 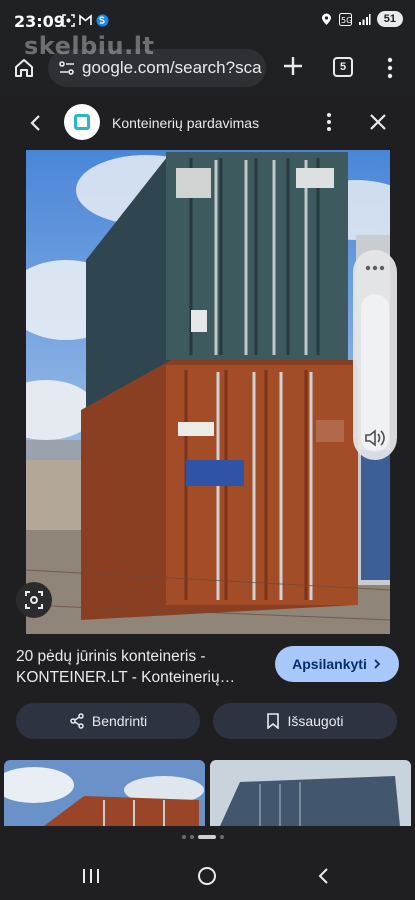 What do you see at coordinates (207, 837) in the screenshot?
I see `page-dot-active` at bounding box center [207, 837].